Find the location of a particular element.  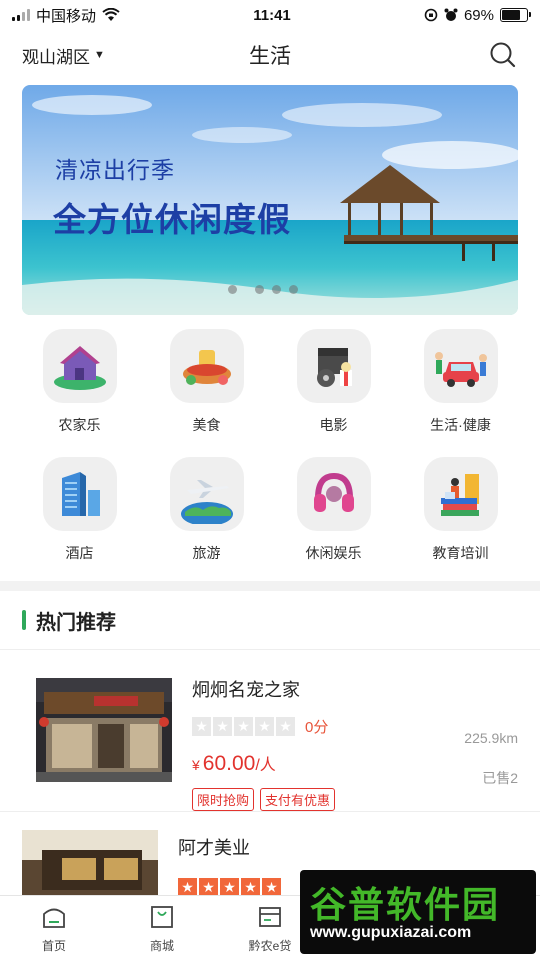

hotel-building-icon is located at coordinates (79, 494).